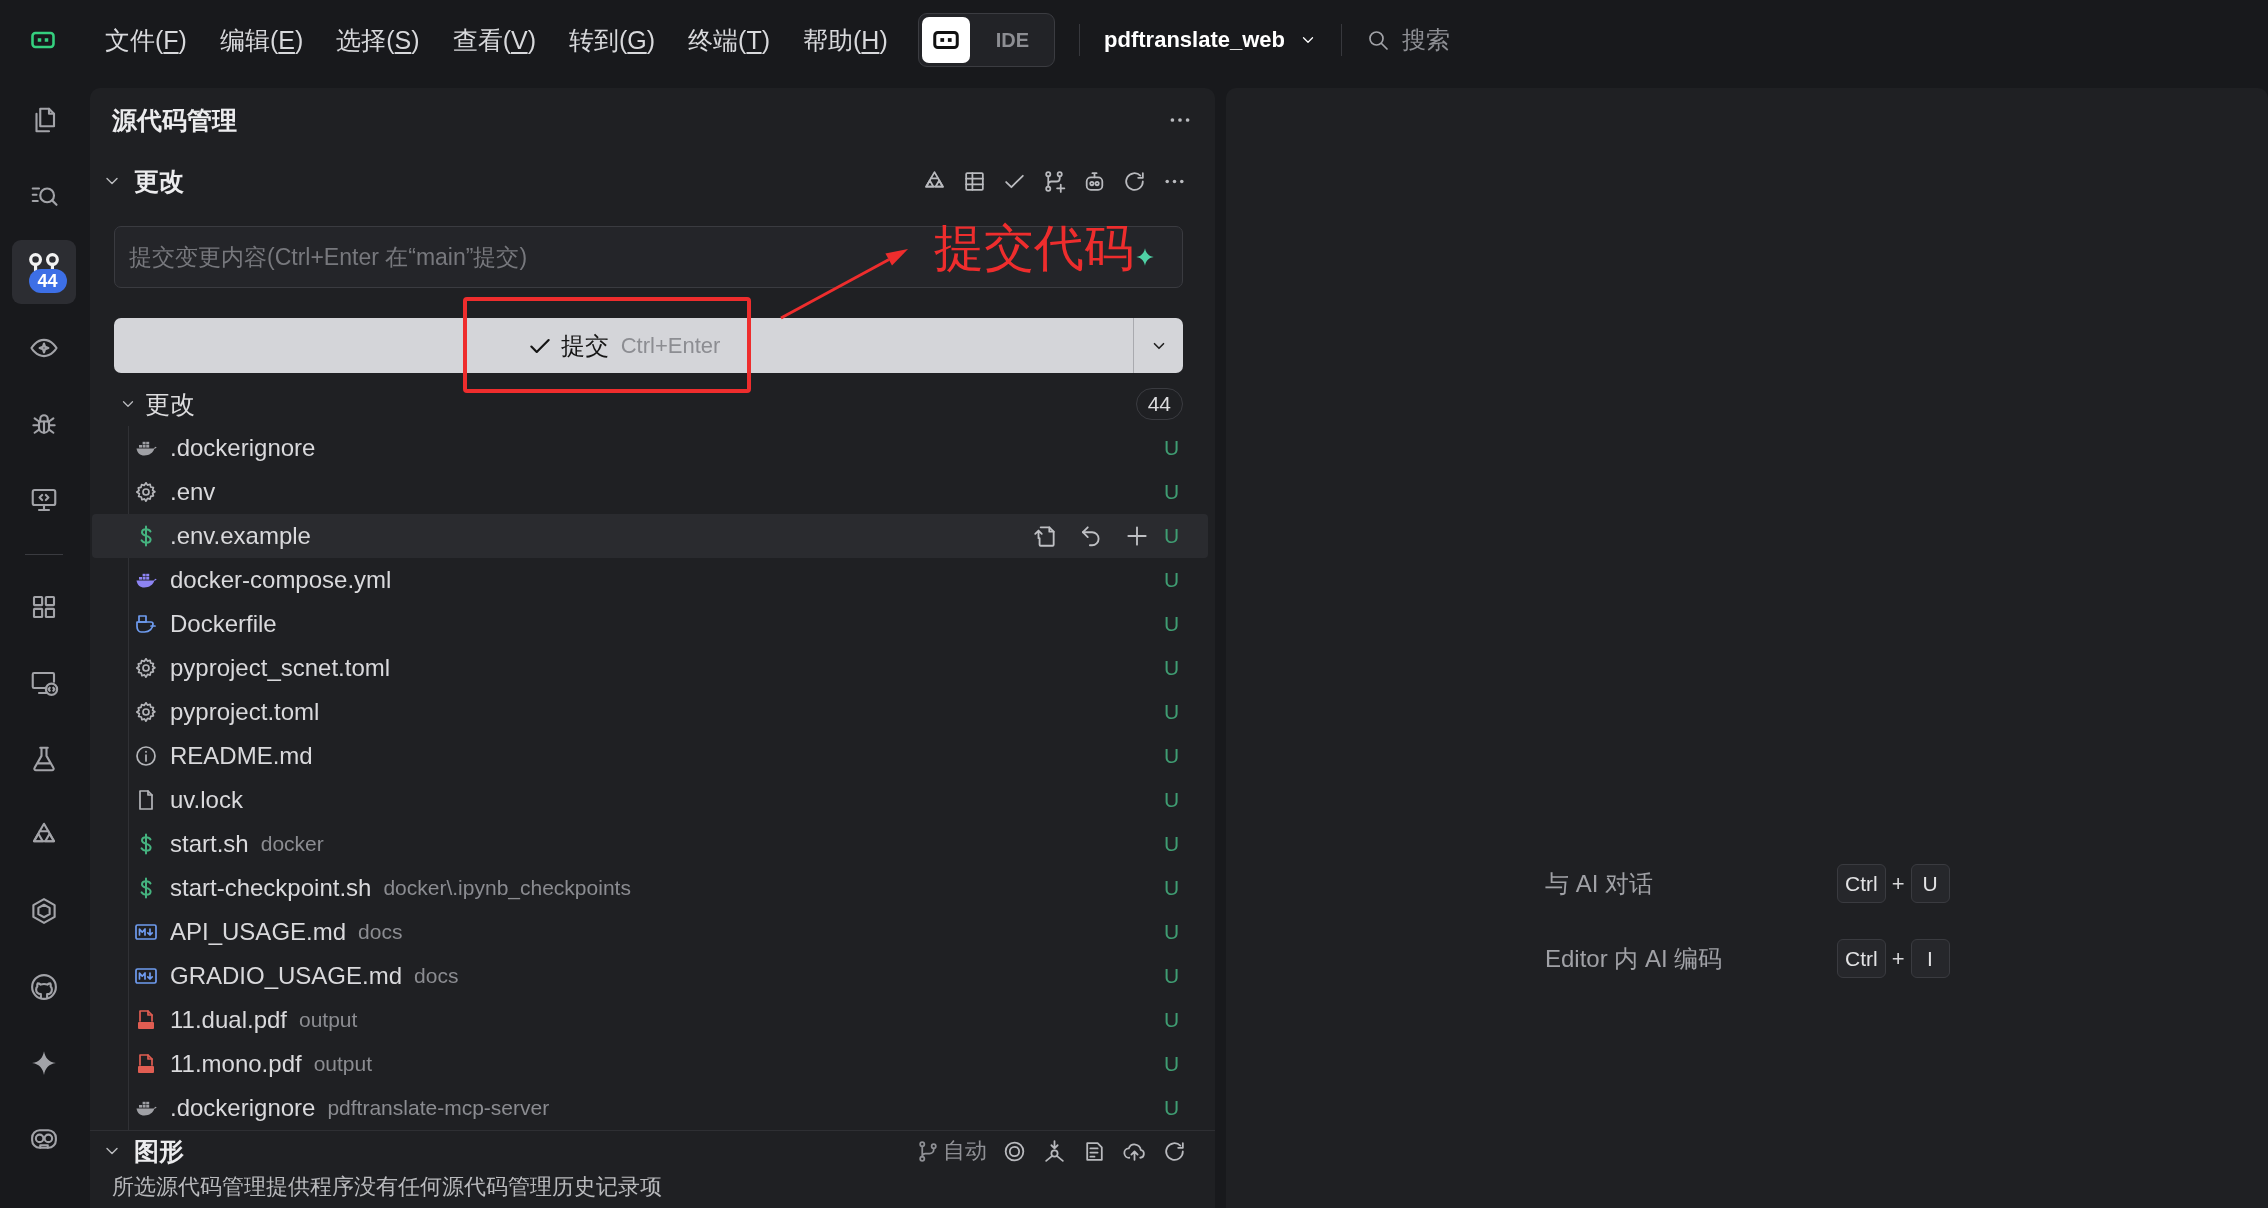 The image size is (2268, 1208). Describe the element at coordinates (245, 712) in the screenshot. I see `file-name: pyproject.toml` at that location.